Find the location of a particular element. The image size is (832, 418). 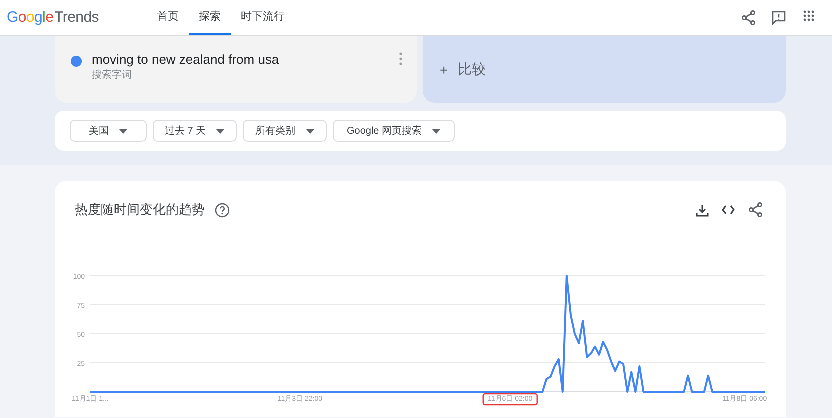

compare-label: 比较 is located at coordinates (472, 69).